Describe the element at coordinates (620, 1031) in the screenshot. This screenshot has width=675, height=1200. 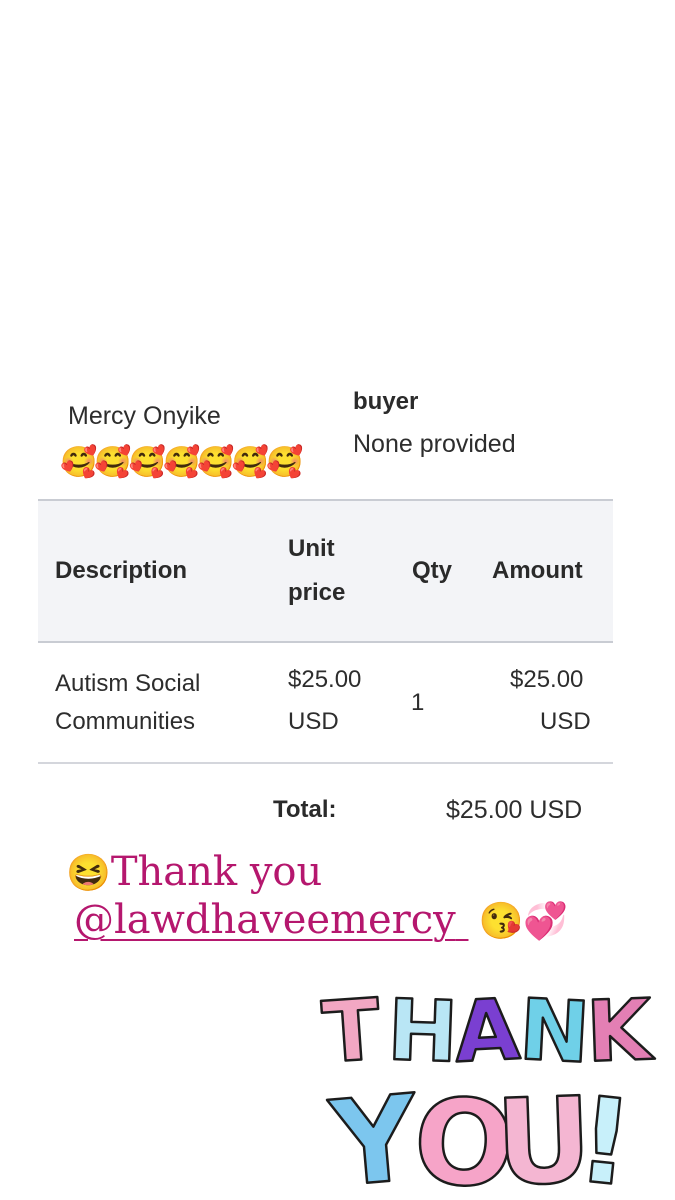
I see `sticker-letter-k: K` at that location.